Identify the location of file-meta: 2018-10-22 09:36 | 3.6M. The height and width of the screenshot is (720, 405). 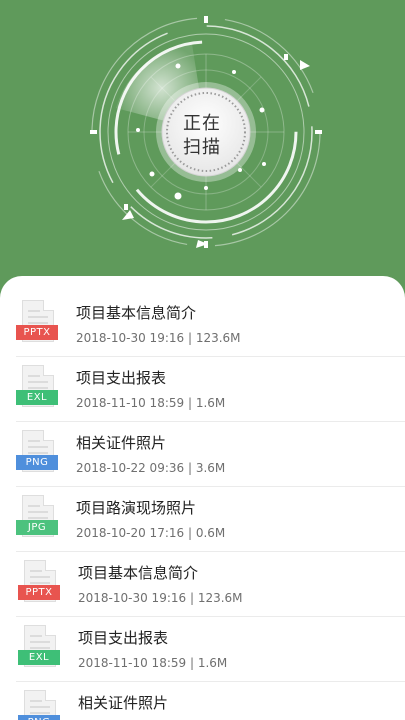
(150, 468).